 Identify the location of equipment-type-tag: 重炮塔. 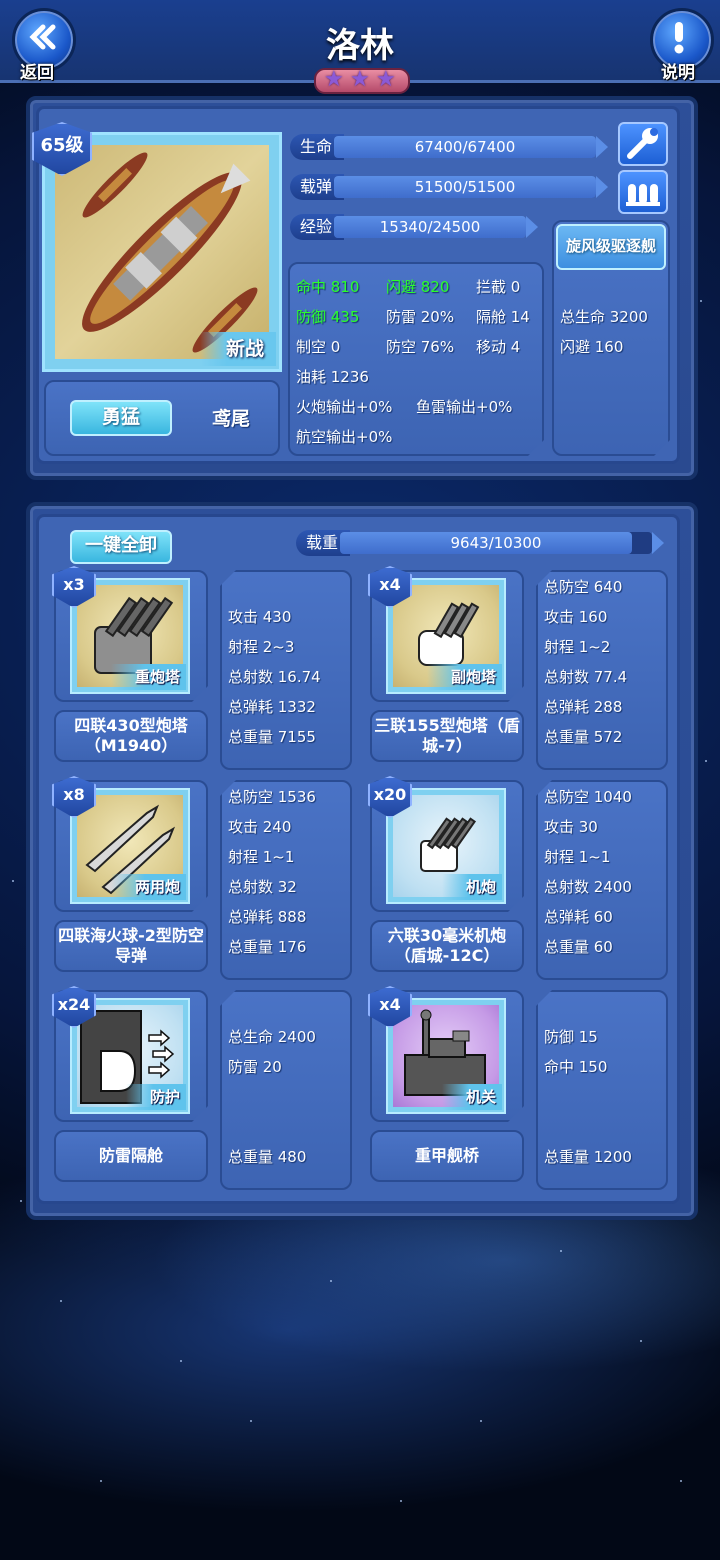
(148, 677).